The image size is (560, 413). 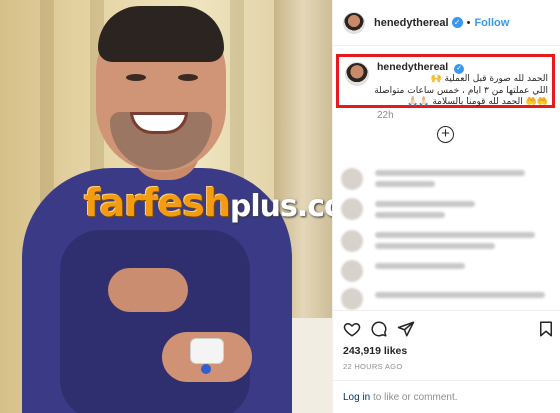 What do you see at coordinates (352, 329) in the screenshot?
I see `heart-icon` at bounding box center [352, 329].